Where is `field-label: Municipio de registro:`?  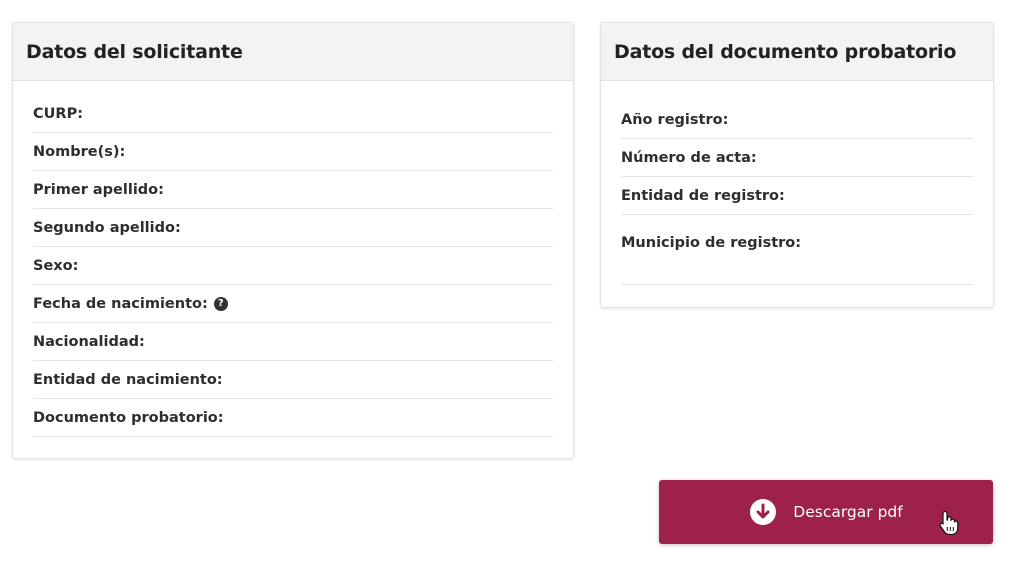
field-label: Municipio de registro: is located at coordinates (711, 243).